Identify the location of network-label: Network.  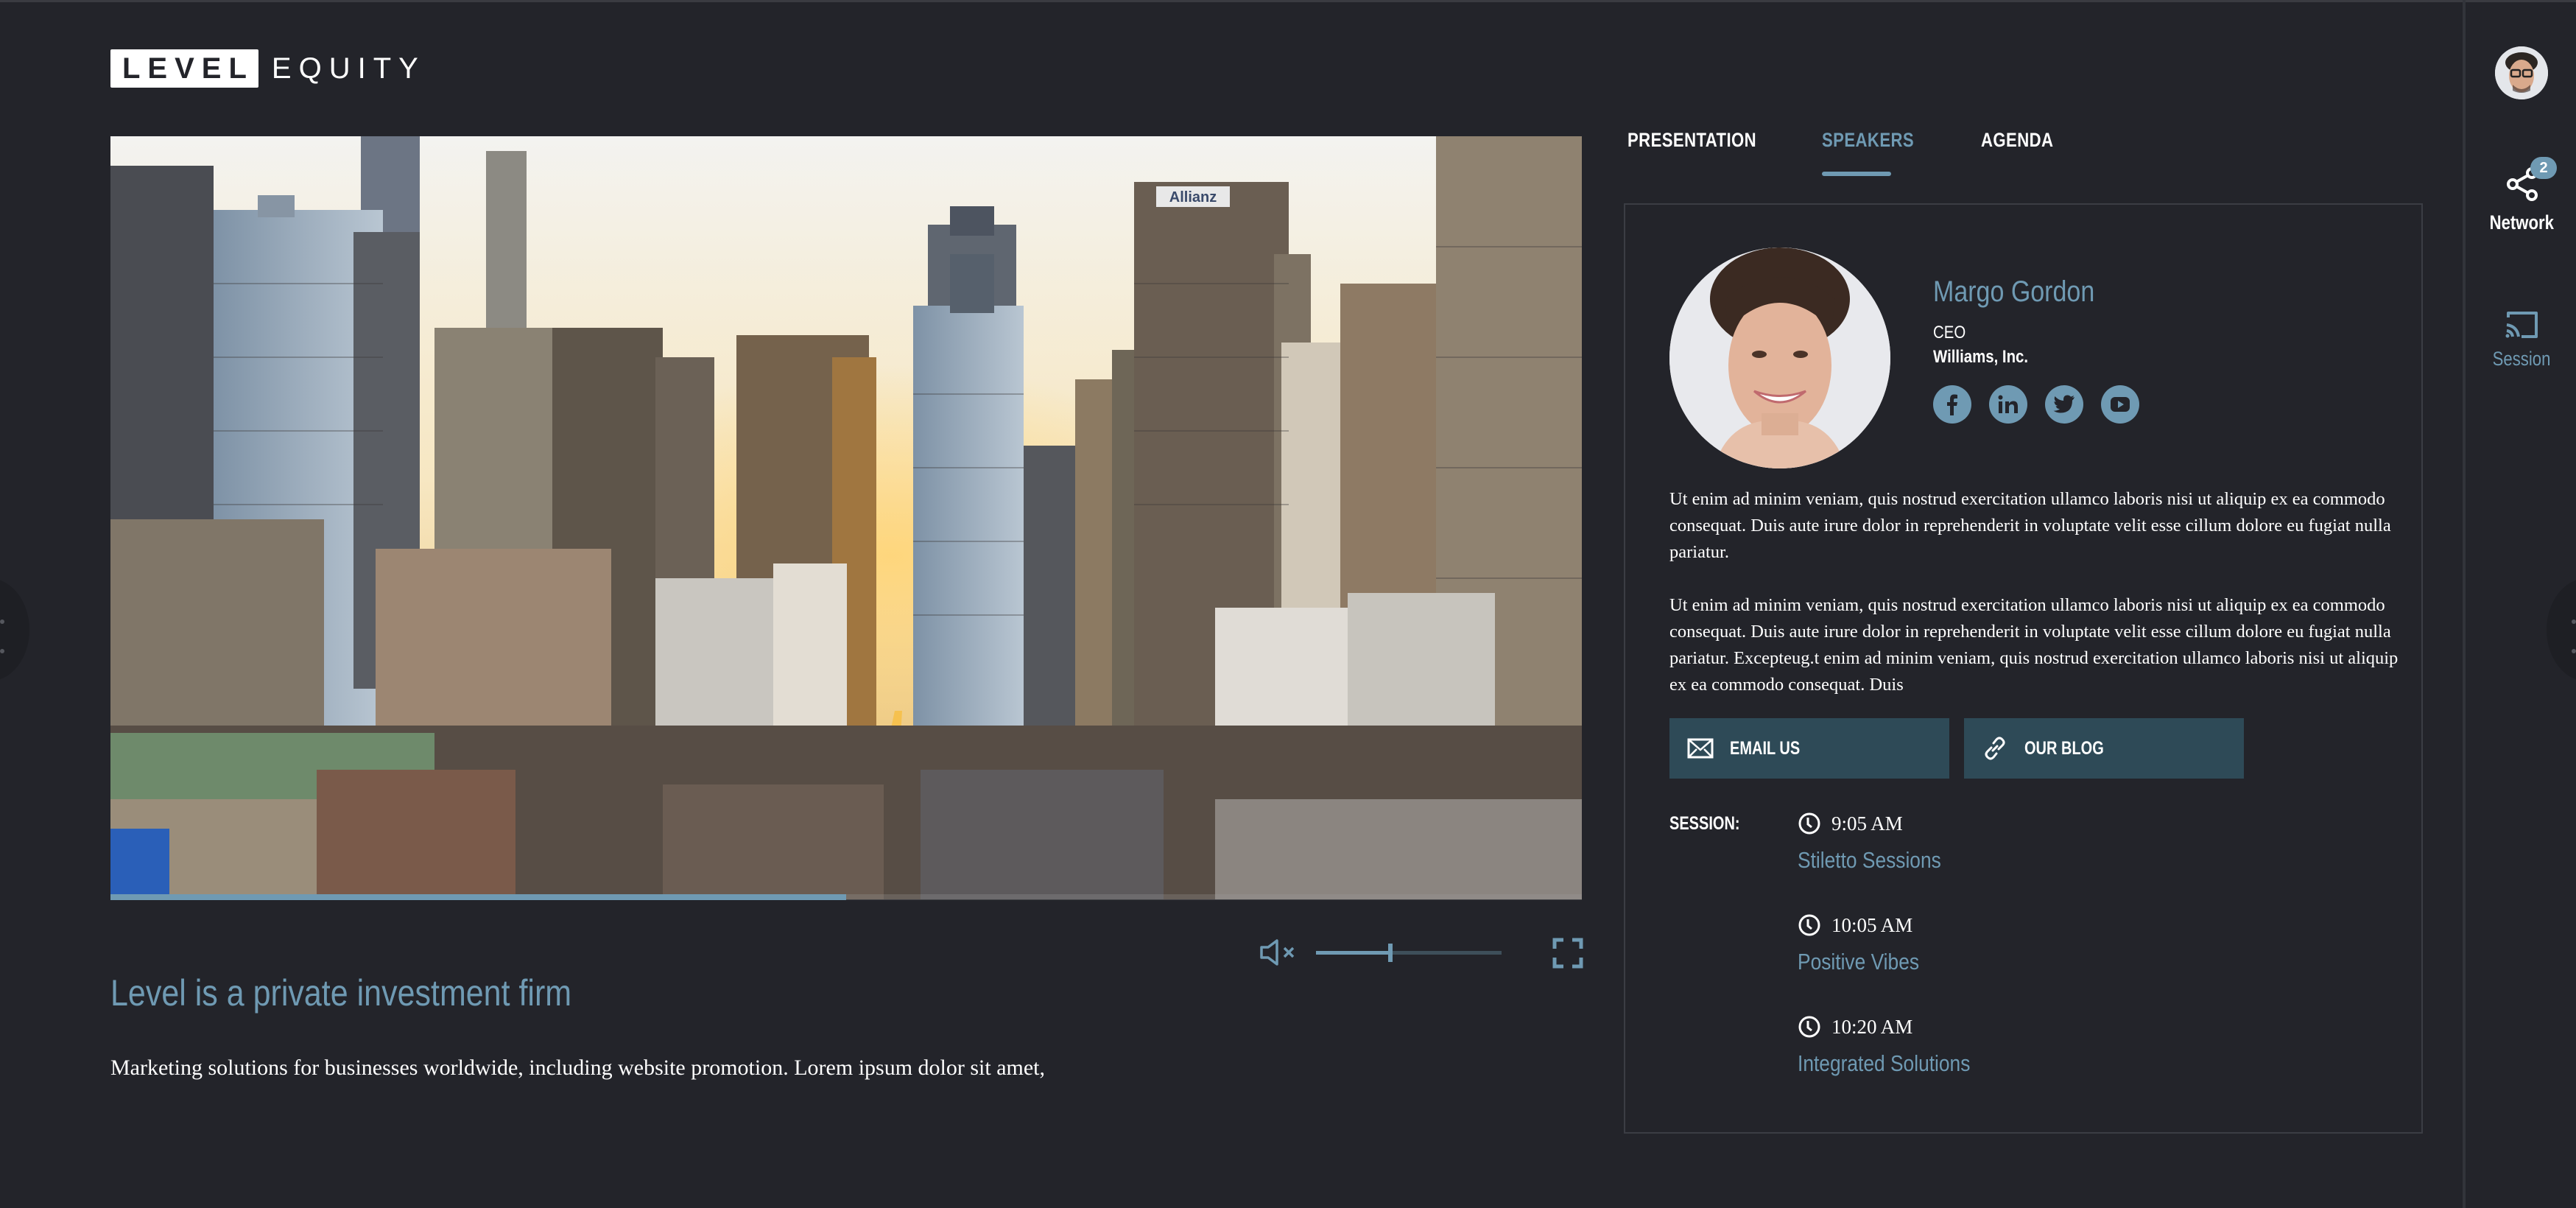
(2521, 222).